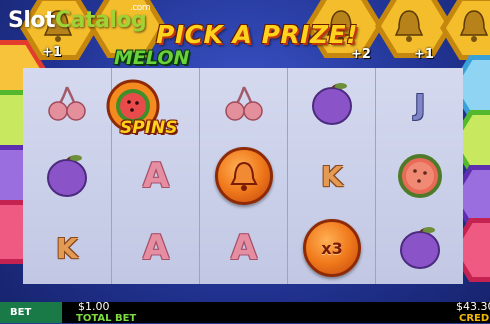 The width and height of the screenshot is (490, 324). I want to click on credit-value: $43.30, so click(473, 306).